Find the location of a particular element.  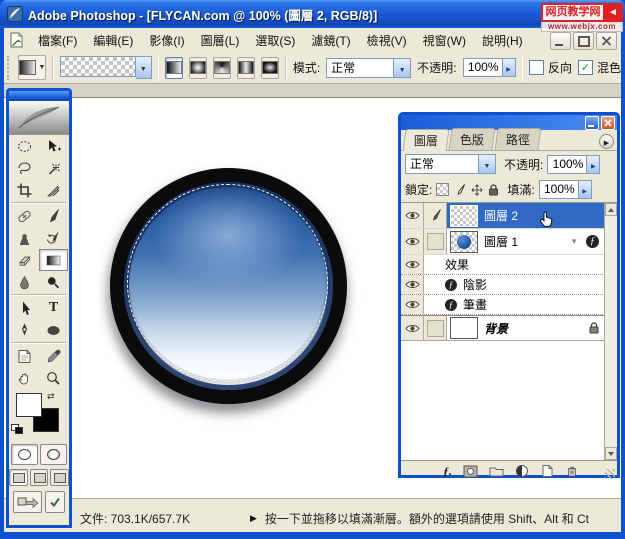

blur-tool is located at coordinates (24, 282).